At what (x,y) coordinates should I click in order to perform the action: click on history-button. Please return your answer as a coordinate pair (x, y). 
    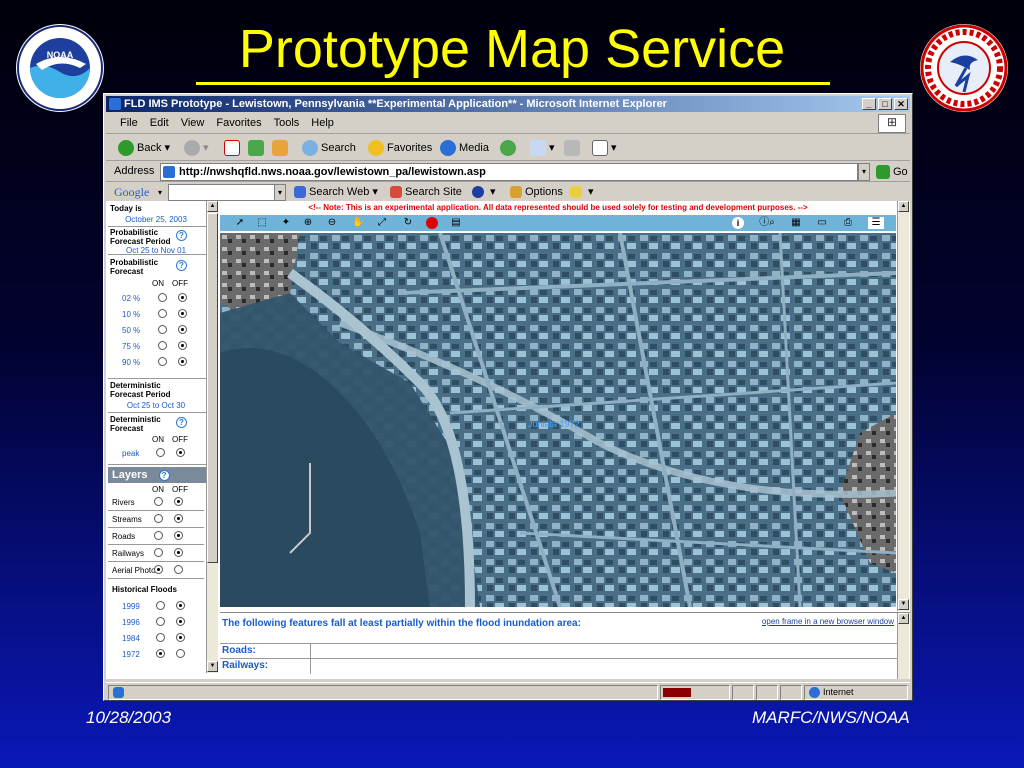
    Looking at the image, I should click on (509, 148).